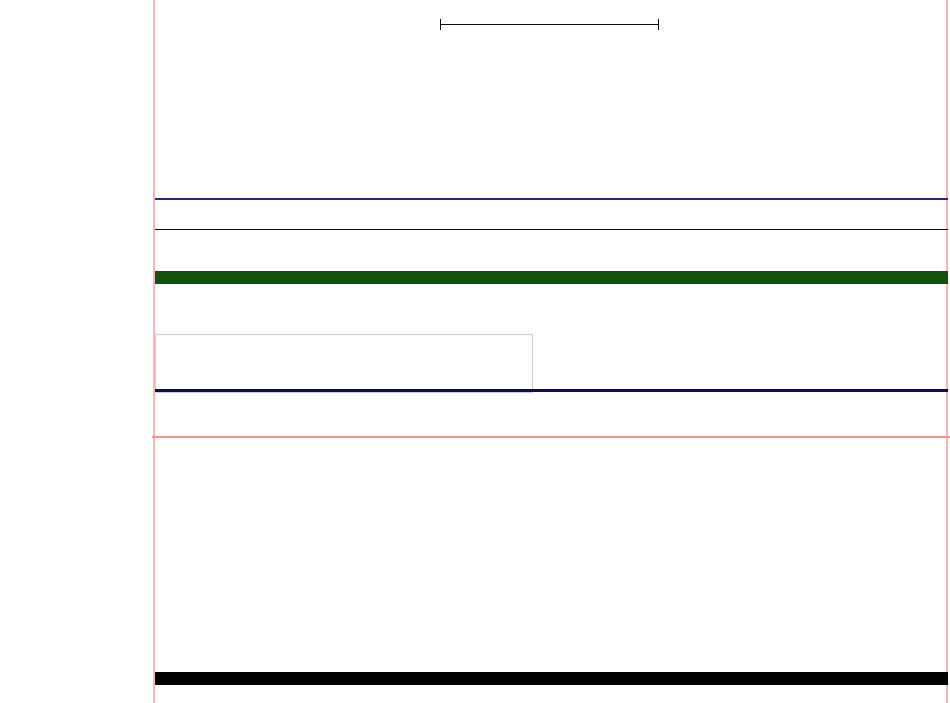 The image size is (950, 703). What do you see at coordinates (344, 363) in the screenshot?
I see `gtex-expression-plot` at bounding box center [344, 363].